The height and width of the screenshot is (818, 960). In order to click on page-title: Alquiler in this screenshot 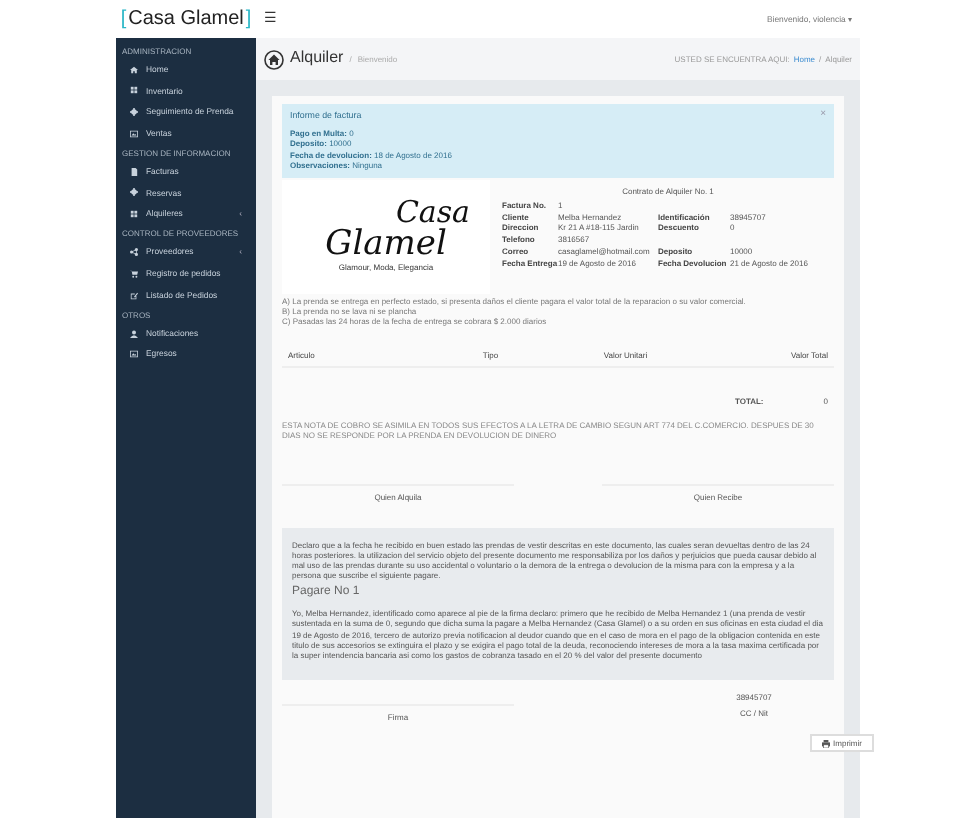, I will do `click(317, 59)`.